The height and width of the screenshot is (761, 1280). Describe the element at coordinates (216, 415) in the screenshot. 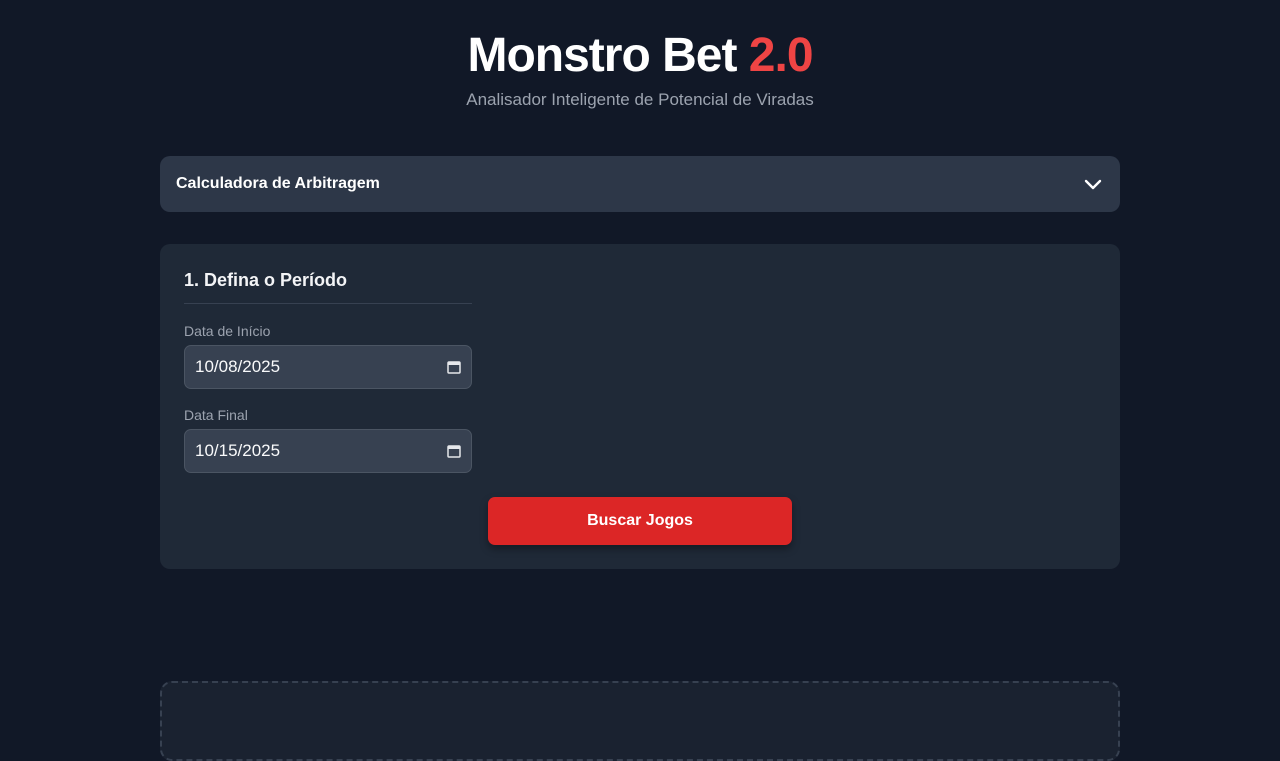

I see `end-date-label: Data Final` at that location.